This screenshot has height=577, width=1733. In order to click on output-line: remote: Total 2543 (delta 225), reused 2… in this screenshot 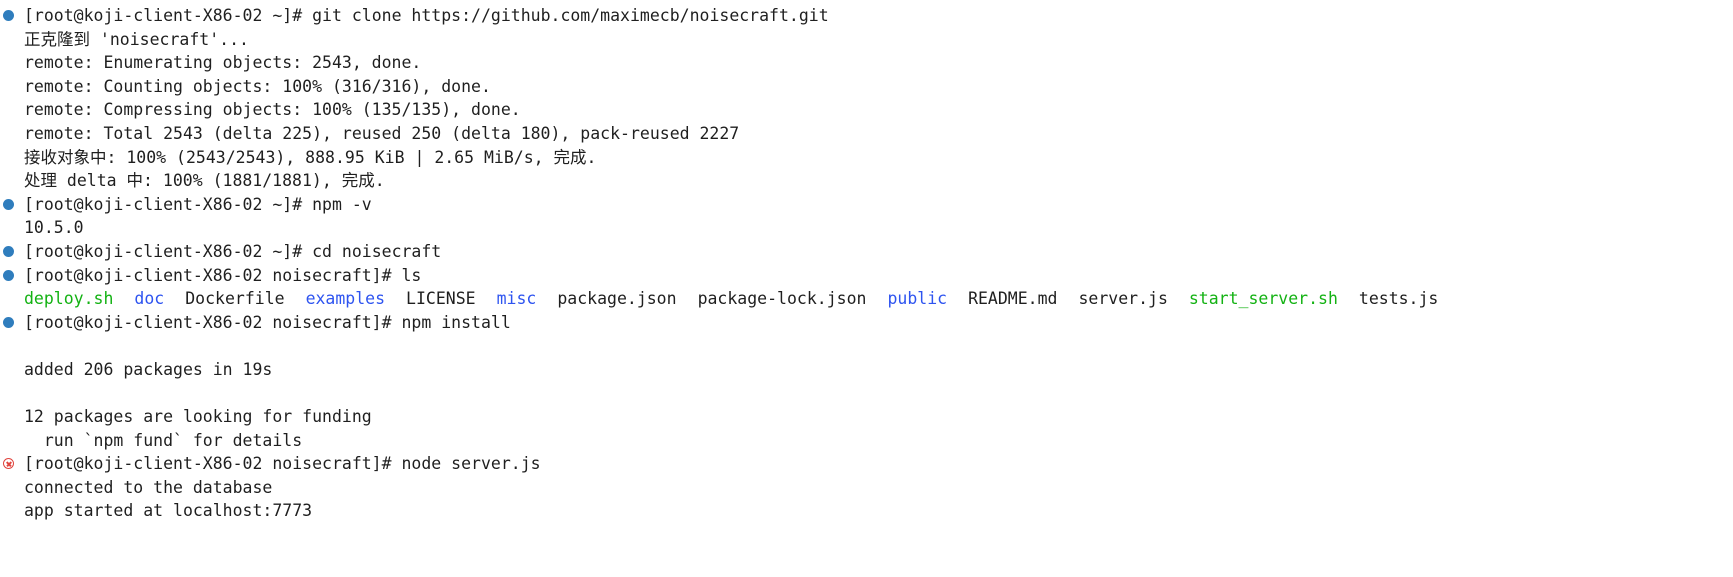, I will do `click(866, 134)`.